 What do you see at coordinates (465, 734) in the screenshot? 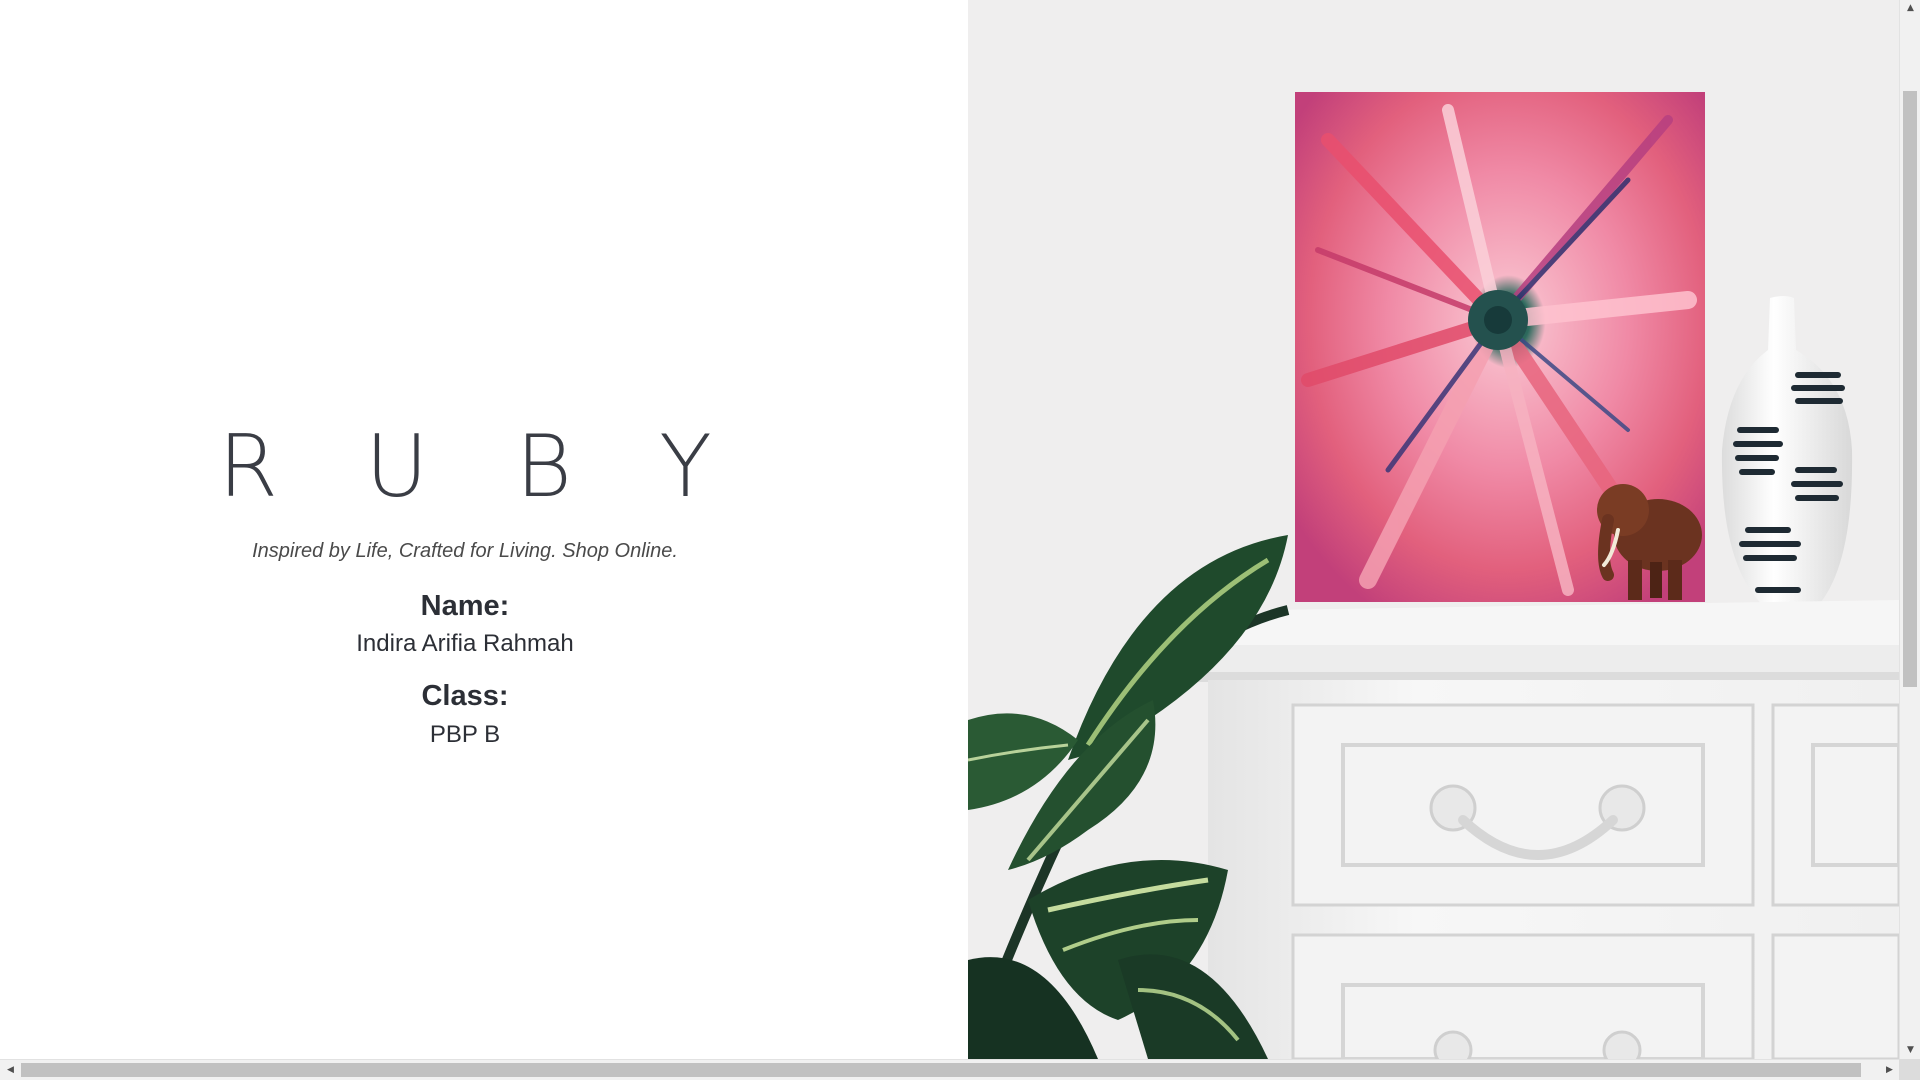
I see `class-value: PBP B` at bounding box center [465, 734].